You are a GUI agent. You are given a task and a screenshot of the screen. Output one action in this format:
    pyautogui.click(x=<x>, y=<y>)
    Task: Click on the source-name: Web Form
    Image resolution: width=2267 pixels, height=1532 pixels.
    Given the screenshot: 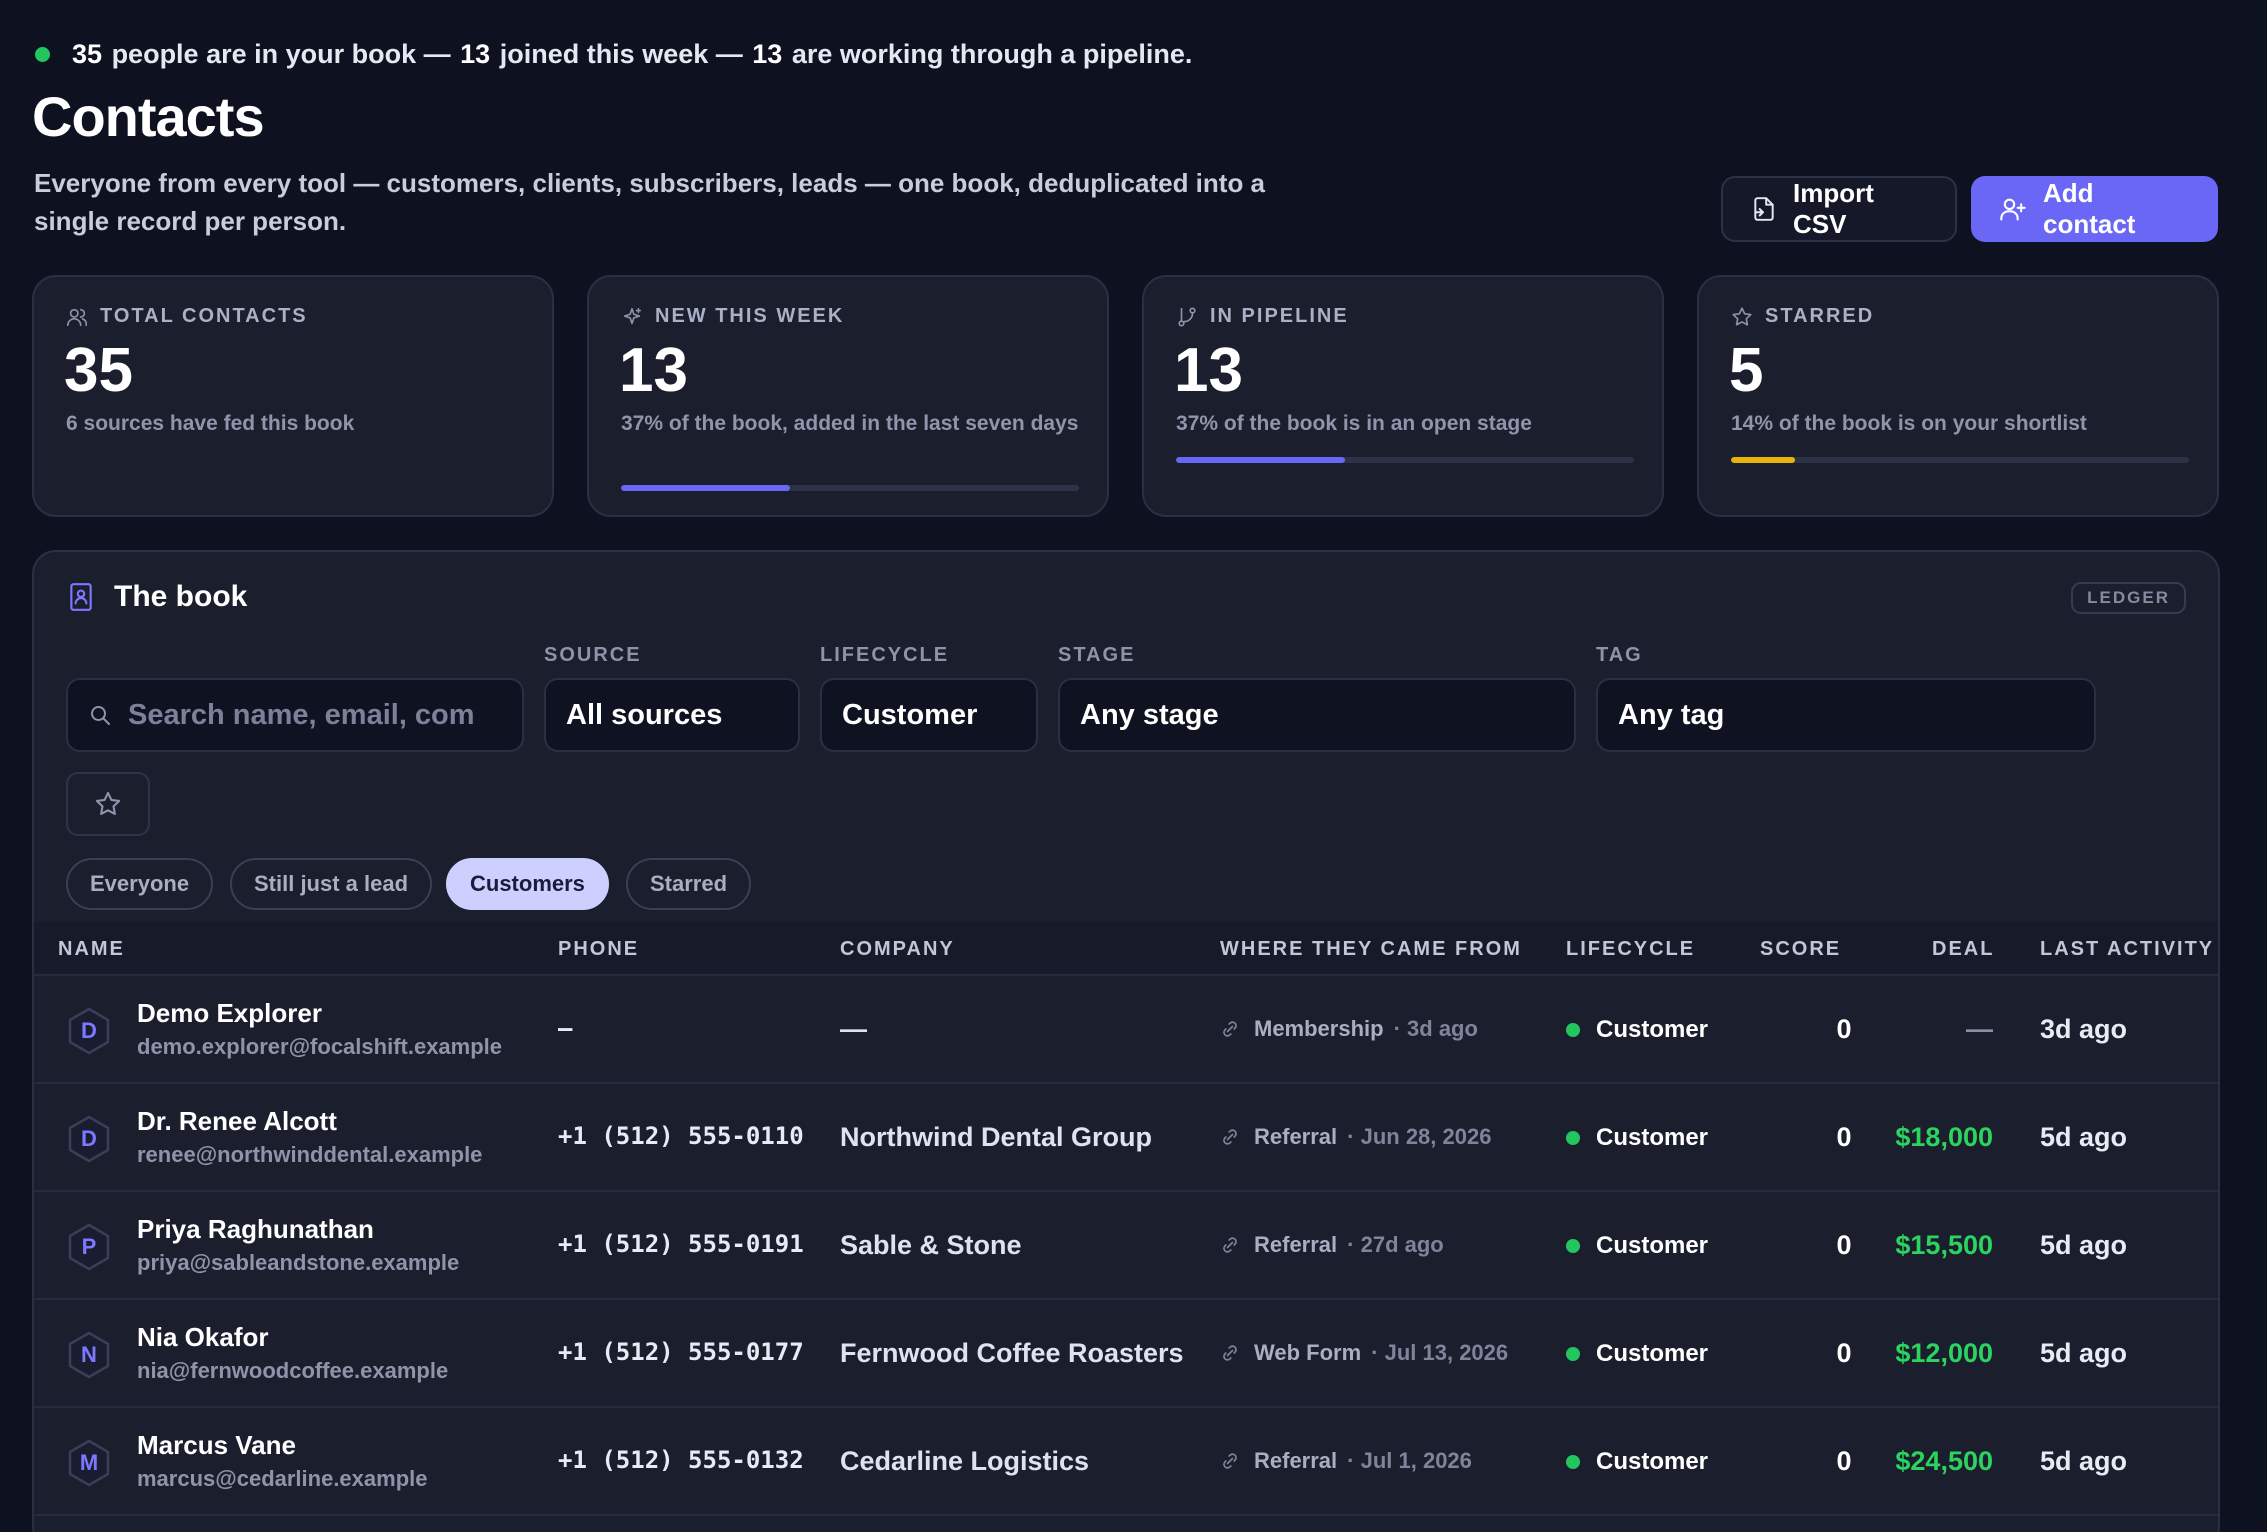 What is the action you would take?
    pyautogui.click(x=1308, y=1352)
    